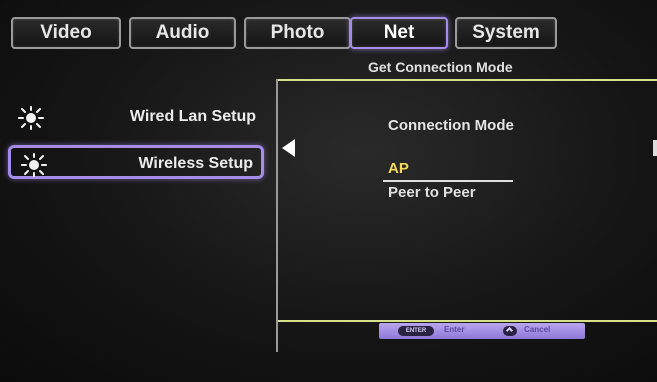 This screenshot has height=382, width=657. I want to click on enter-key-icon: ENTER, so click(416, 331).